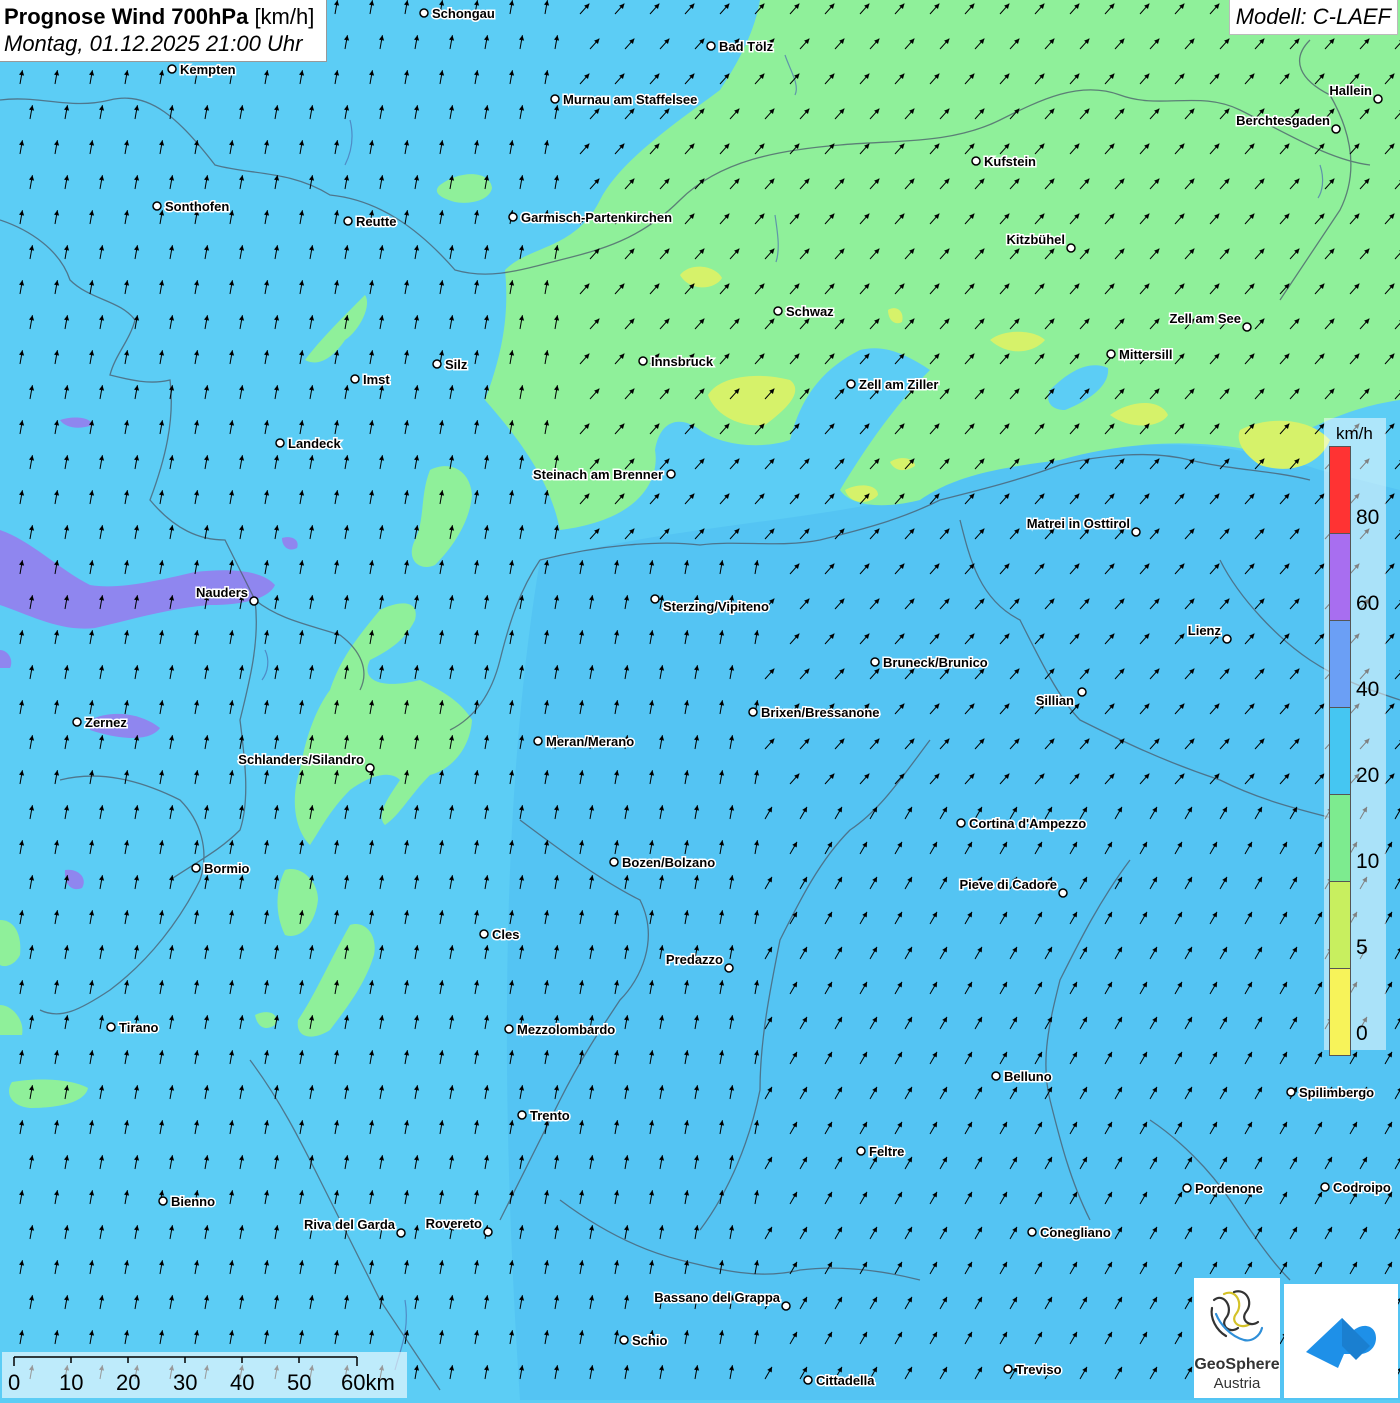 The width and height of the screenshot is (1400, 1403). I want to click on city-label: Schongau, so click(463, 13).